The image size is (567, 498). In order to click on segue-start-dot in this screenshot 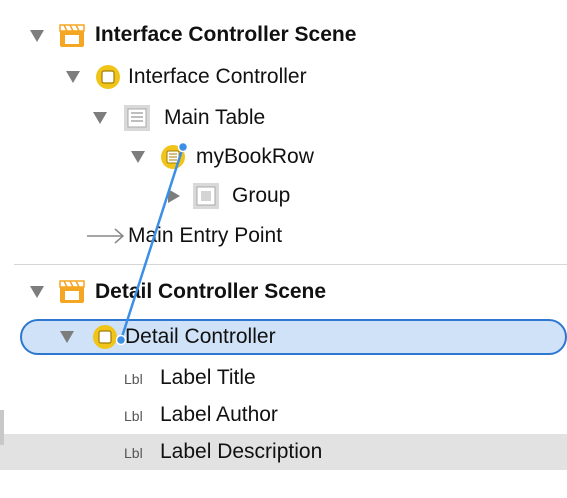, I will do `click(183, 147)`.